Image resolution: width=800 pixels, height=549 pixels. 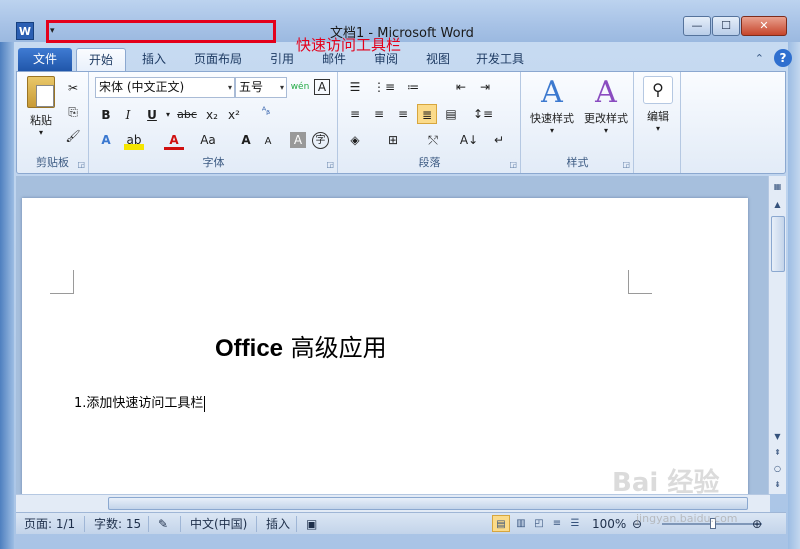 I want to click on clipboard-launcher-icon: ◲, so click(x=81, y=164).